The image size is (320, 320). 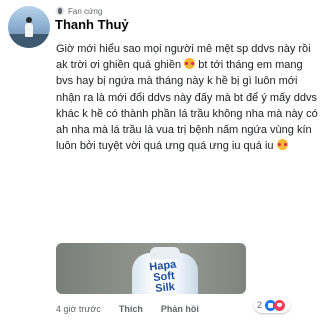 I want to click on product-bottle: Hapa Soft Silk, so click(x=165, y=270).